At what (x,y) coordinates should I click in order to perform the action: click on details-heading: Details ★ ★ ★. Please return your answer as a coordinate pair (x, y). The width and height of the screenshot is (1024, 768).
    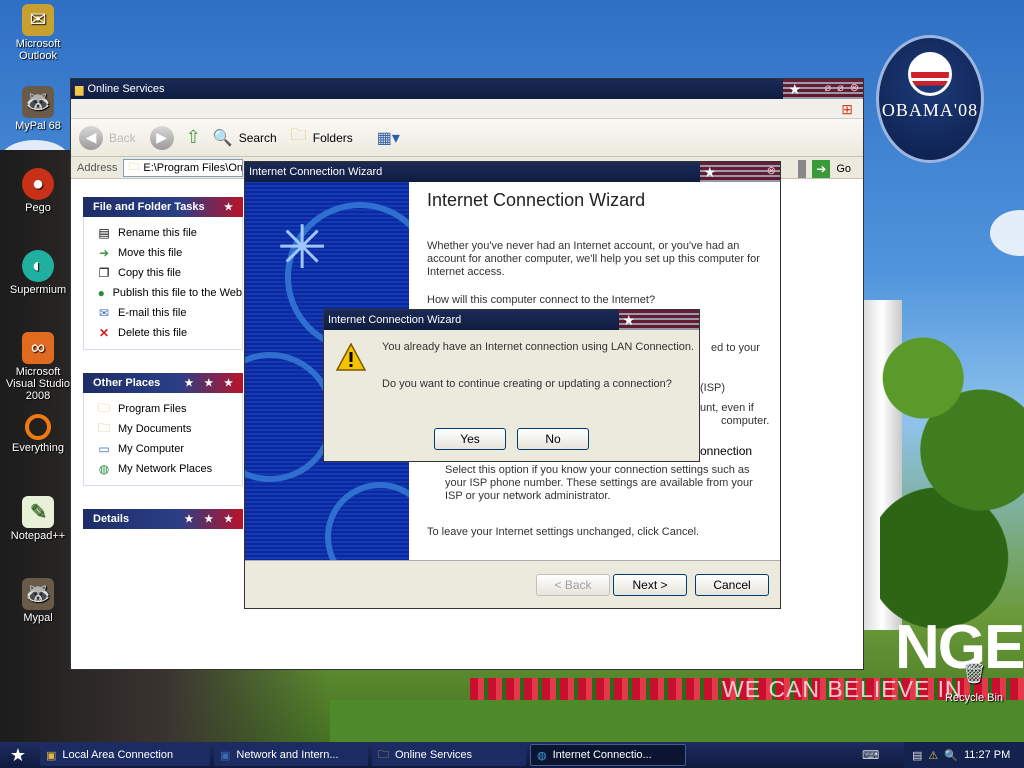
    Looking at the image, I should click on (163, 519).